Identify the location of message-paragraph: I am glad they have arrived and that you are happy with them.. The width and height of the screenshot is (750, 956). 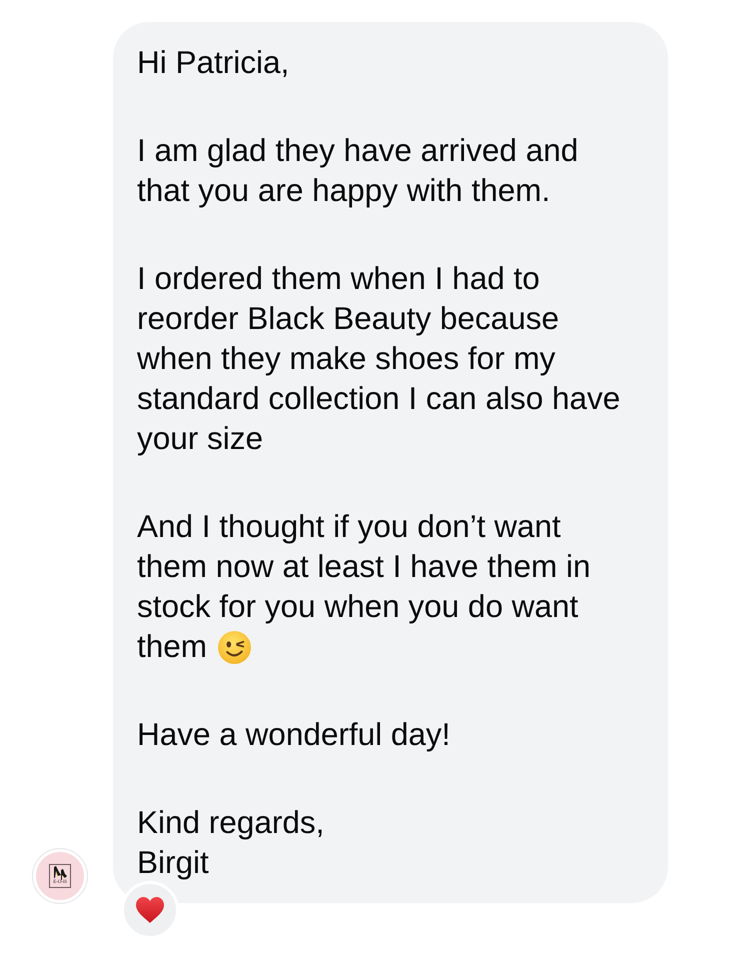
(358, 170).